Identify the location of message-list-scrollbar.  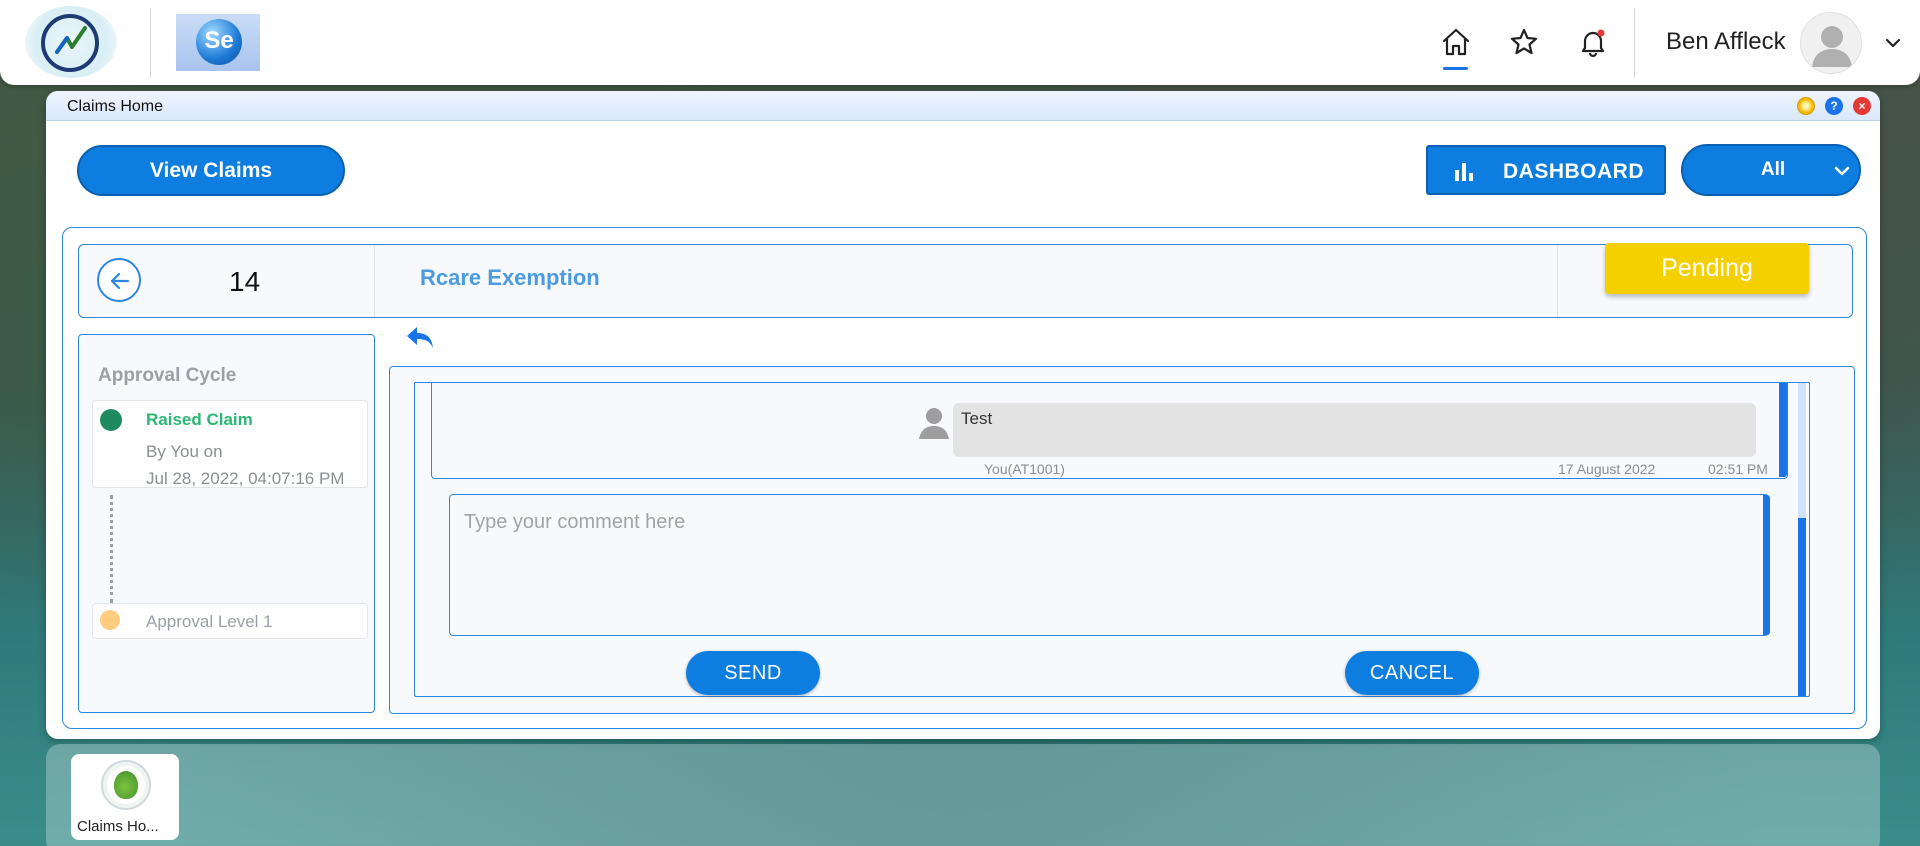
(1783, 430).